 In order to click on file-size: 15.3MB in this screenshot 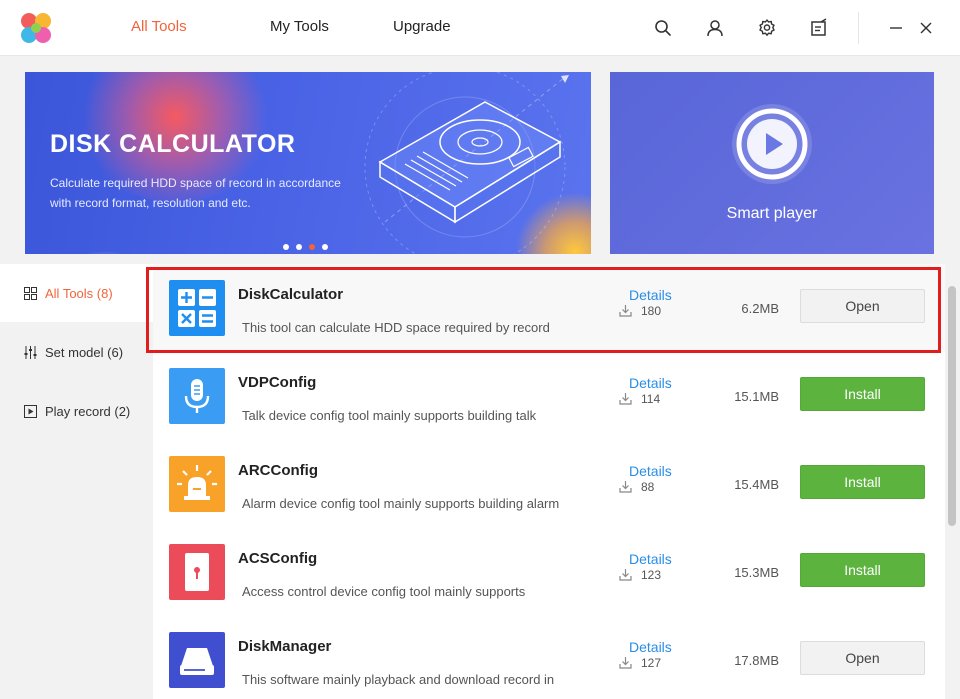, I will do `click(756, 572)`.